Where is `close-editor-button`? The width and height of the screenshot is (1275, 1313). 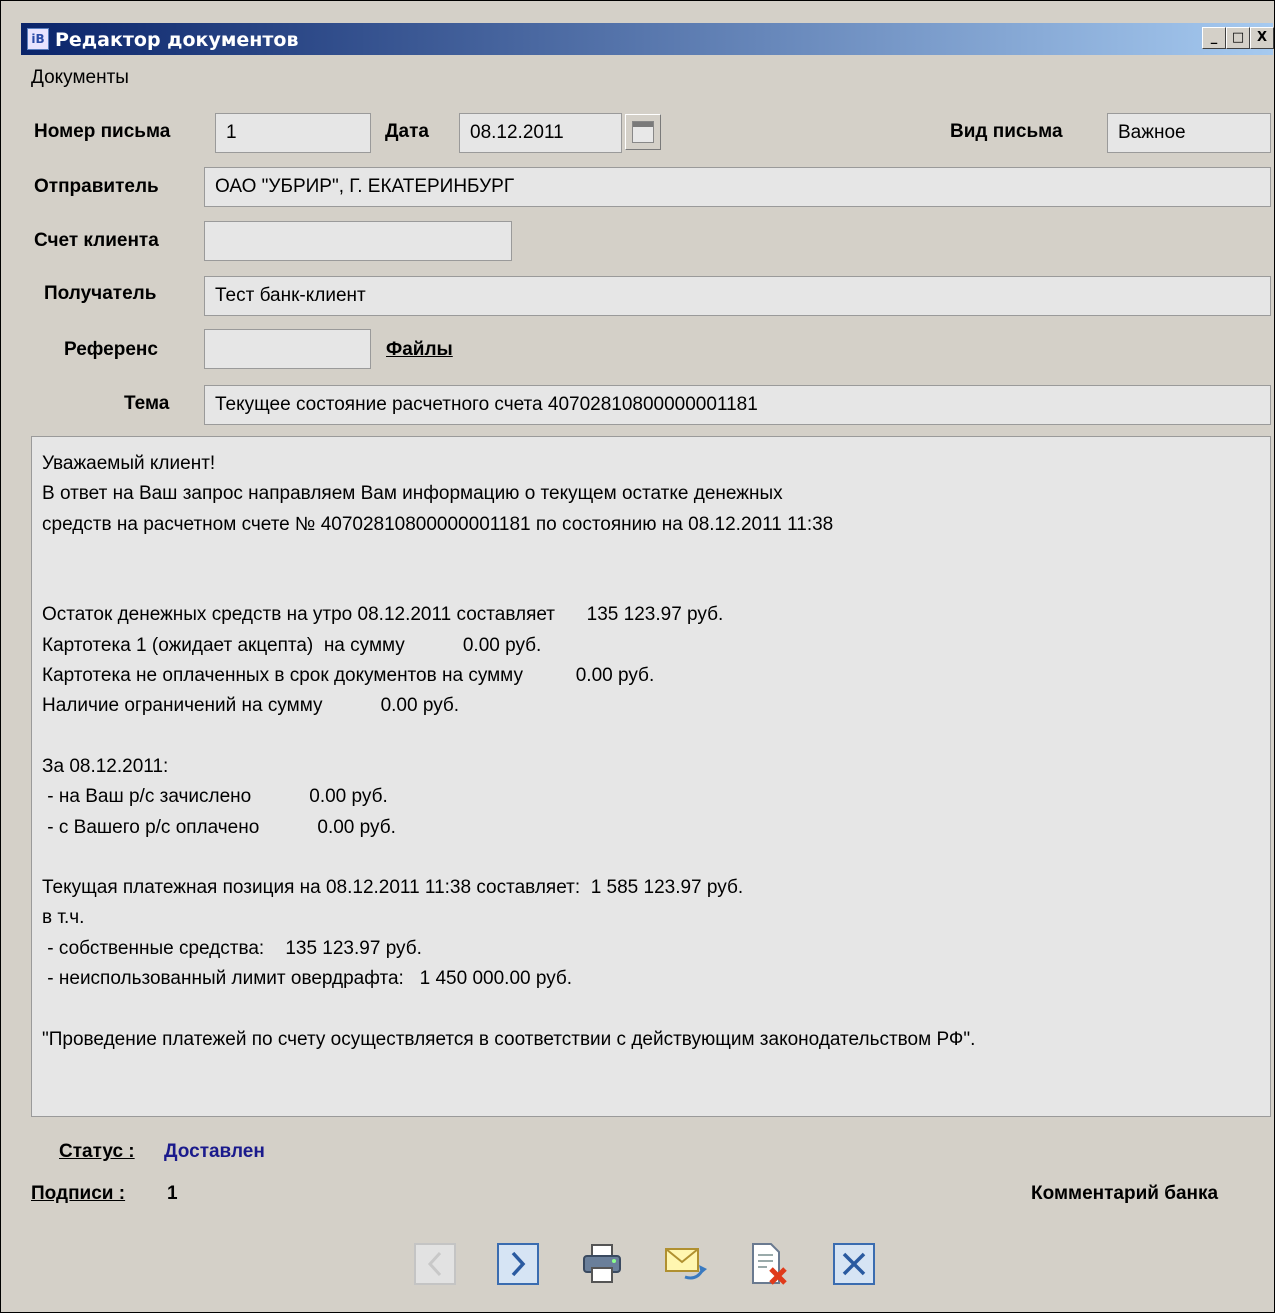 close-editor-button is located at coordinates (854, 1264).